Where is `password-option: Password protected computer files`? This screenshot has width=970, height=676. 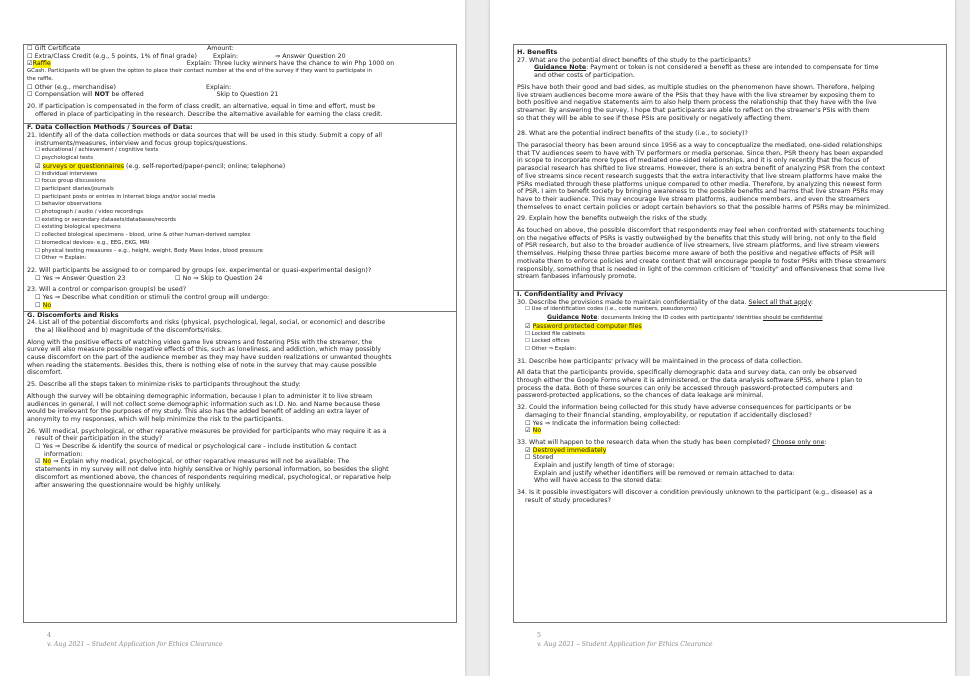
password-option: Password protected computer files is located at coordinates (587, 326).